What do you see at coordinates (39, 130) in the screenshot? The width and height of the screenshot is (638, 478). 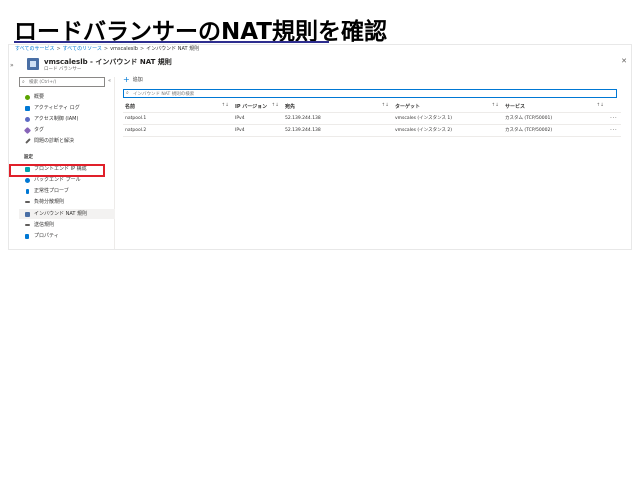 I see `sidebar-item-label: タグ` at bounding box center [39, 130].